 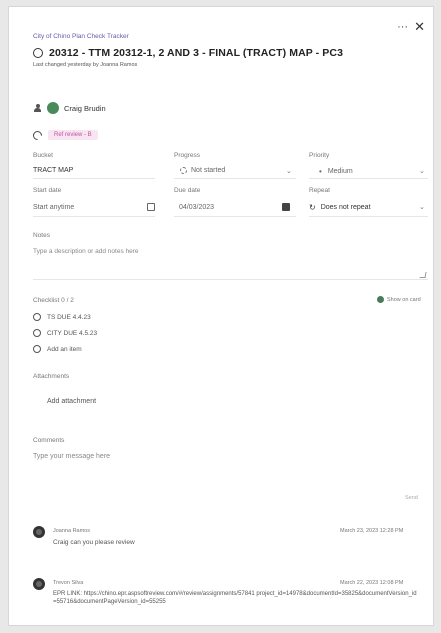 What do you see at coordinates (422, 207) in the screenshot?
I see `repeat-chevron-down-icon: ⌄` at bounding box center [422, 207].